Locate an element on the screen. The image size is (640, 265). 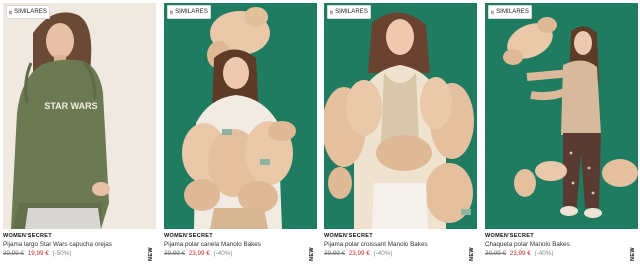
product-name: Pijama largo Star Wars capucha orejas is located at coordinates (79, 244).